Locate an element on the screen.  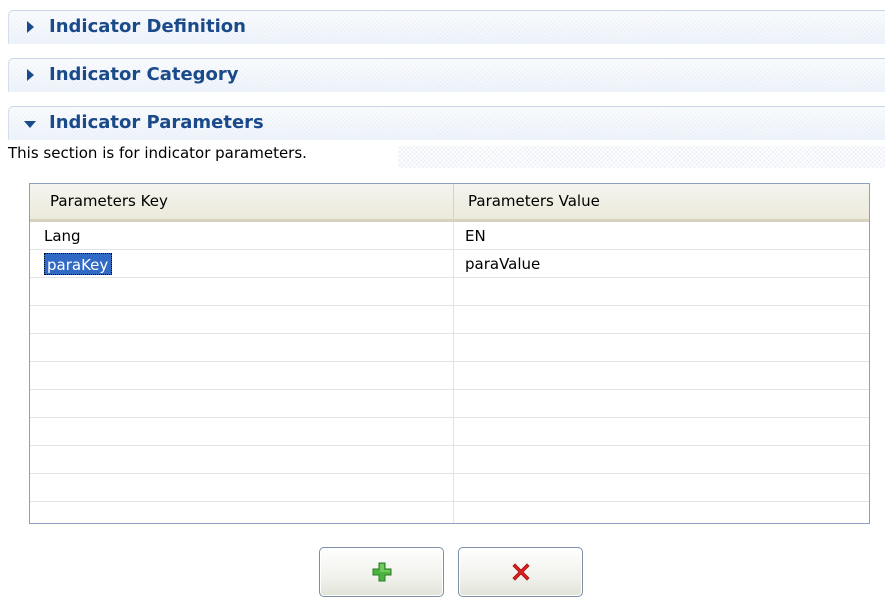
section-title: Indicator Parameters is located at coordinates (156, 122).